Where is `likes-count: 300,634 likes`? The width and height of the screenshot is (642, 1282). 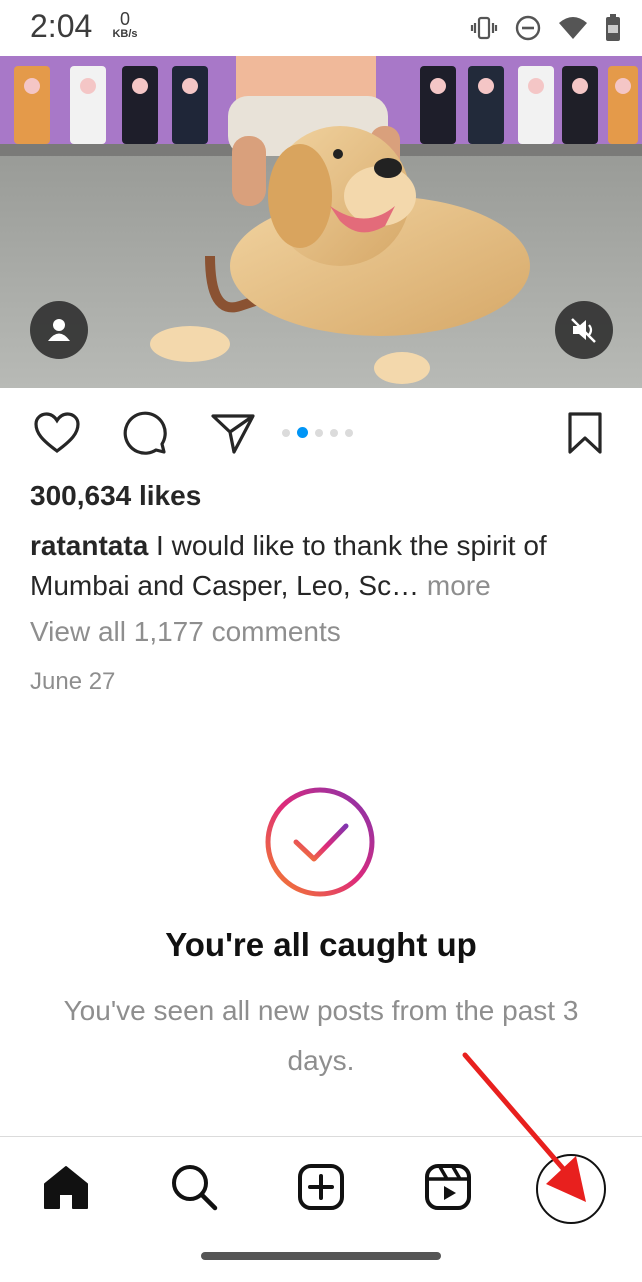
likes-count: 300,634 likes is located at coordinates (115, 496).